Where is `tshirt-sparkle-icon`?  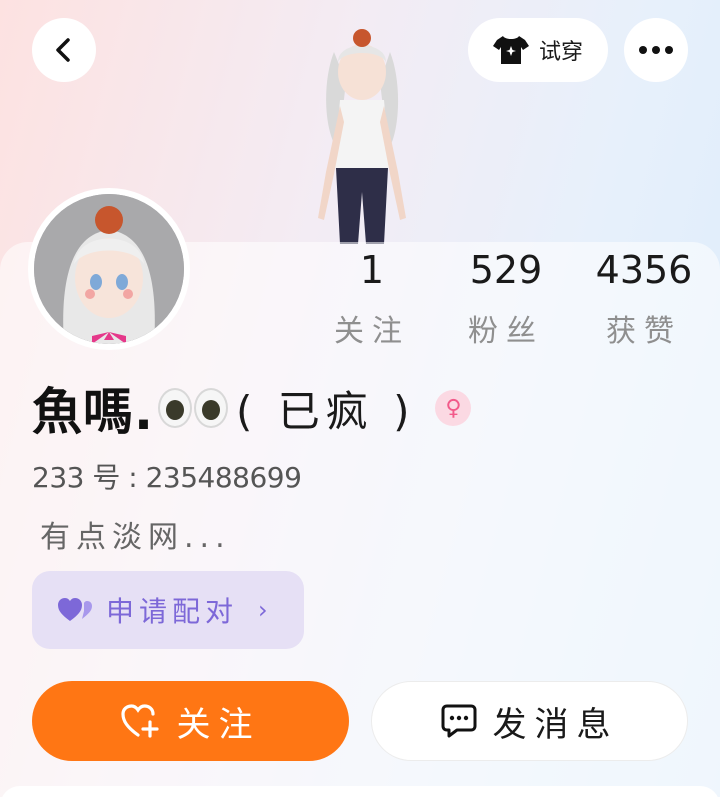
tshirt-sparkle-icon is located at coordinates (510, 50).